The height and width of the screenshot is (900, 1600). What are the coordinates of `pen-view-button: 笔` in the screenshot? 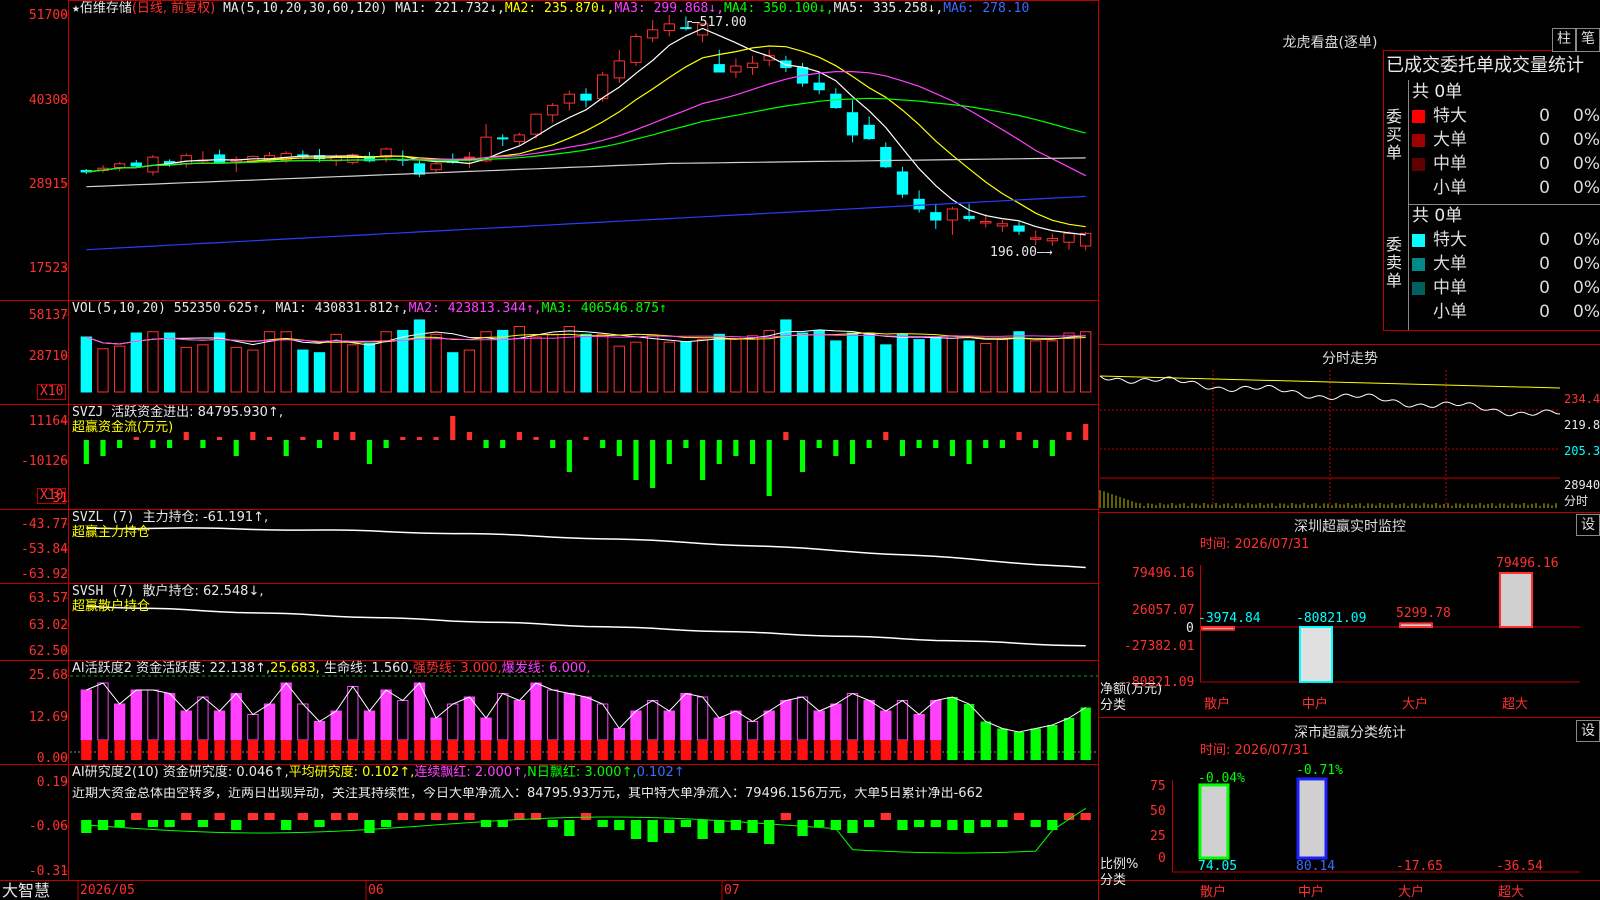 It's located at (1588, 40).